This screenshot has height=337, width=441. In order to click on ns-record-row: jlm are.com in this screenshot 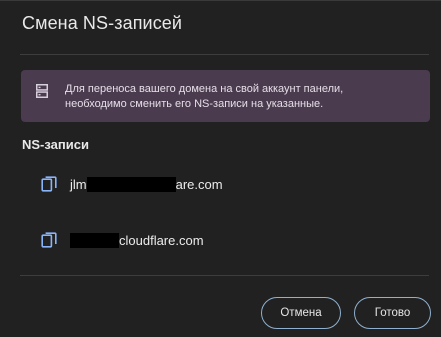, I will do `click(132, 184)`.